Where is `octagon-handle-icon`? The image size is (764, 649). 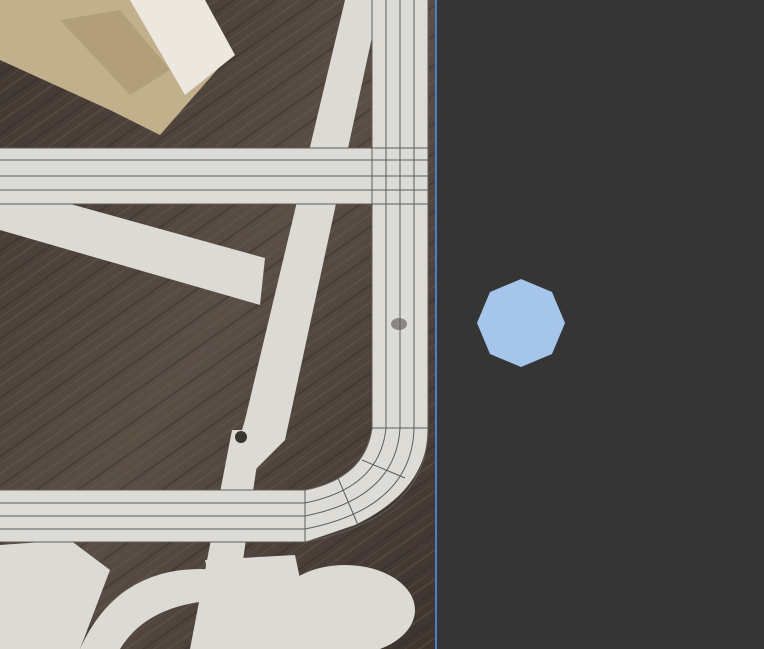 octagon-handle-icon is located at coordinates (521, 323).